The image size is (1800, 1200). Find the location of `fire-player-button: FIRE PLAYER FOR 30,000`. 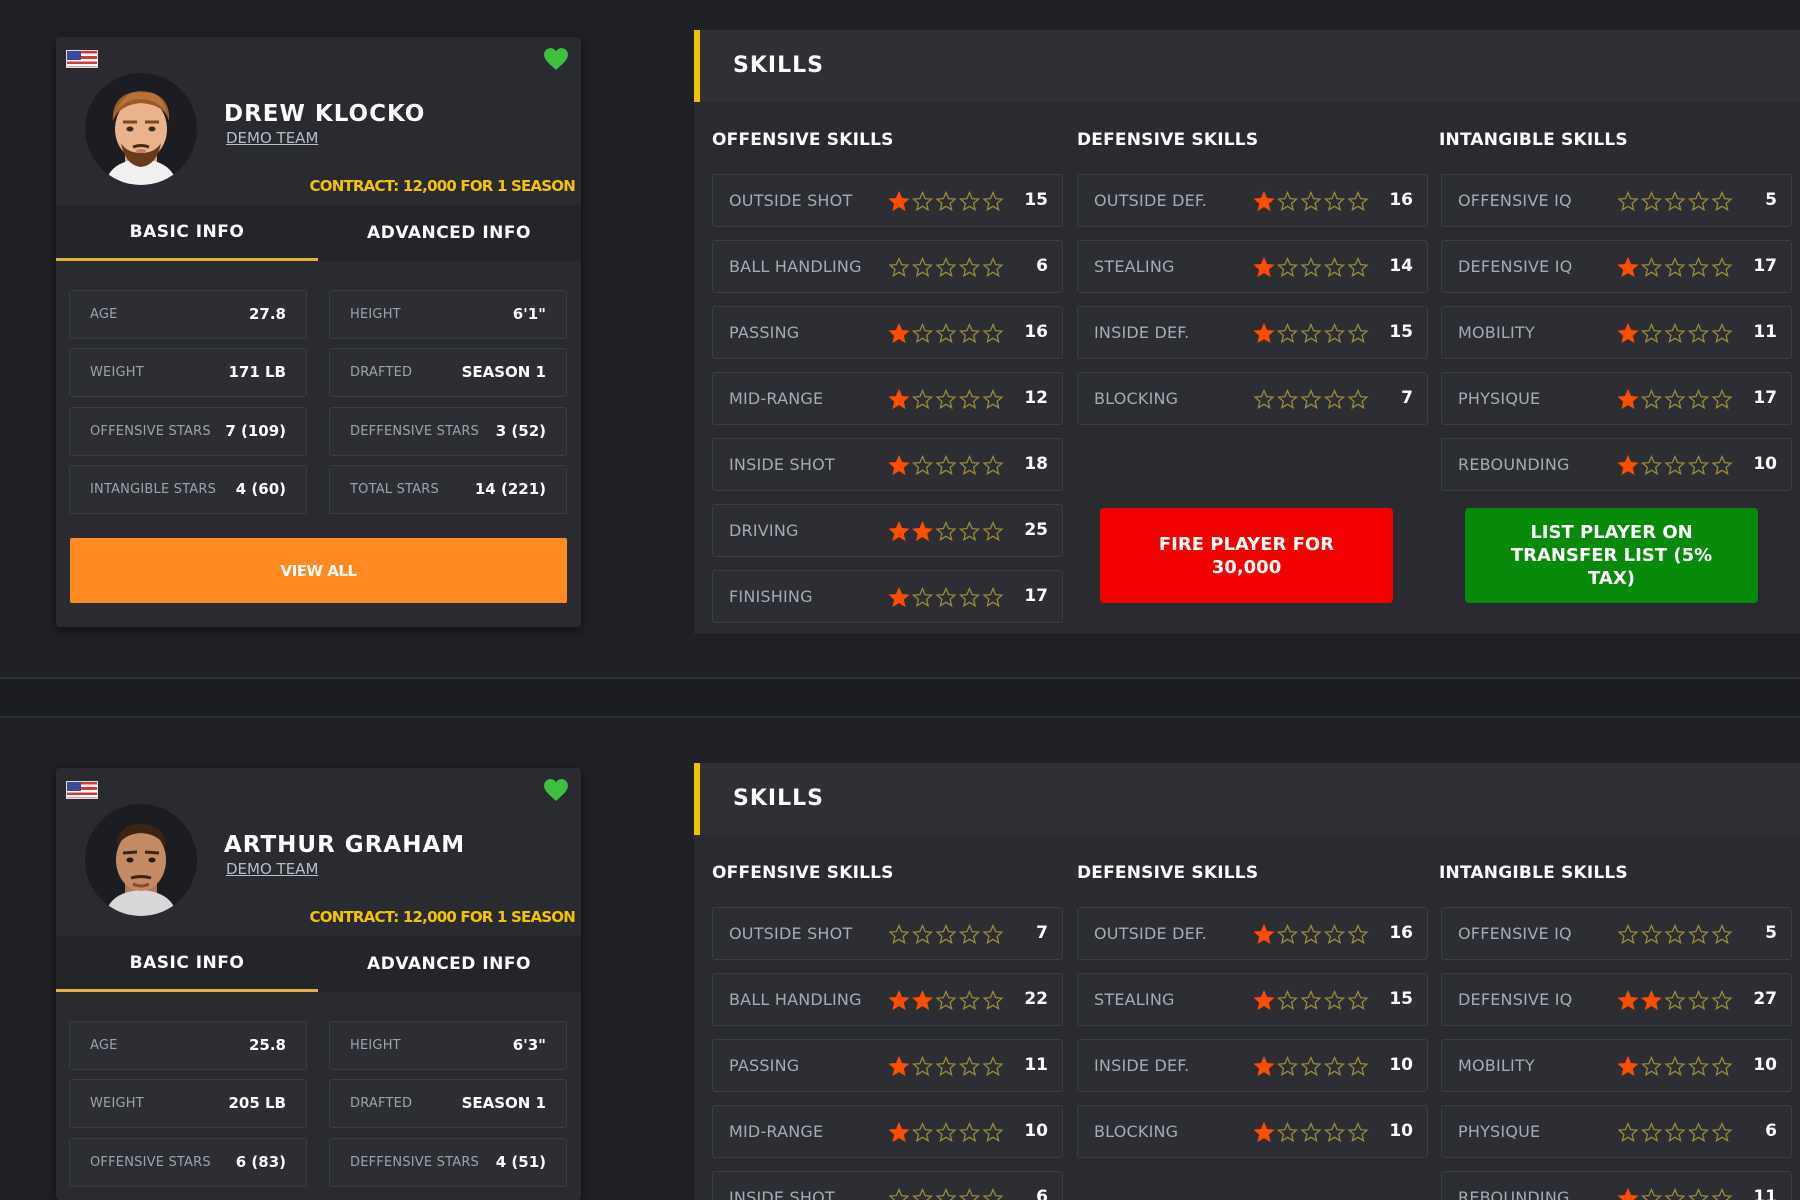

fire-player-button: FIRE PLAYER FOR 30,000 is located at coordinates (1246, 555).